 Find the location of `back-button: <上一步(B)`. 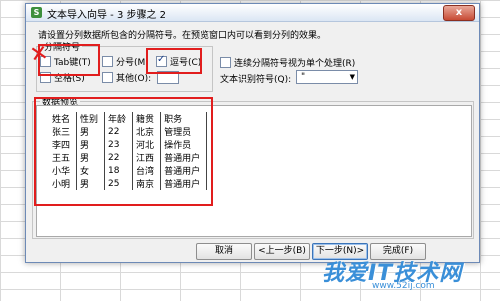

back-button: <上一步(B) is located at coordinates (282, 251).